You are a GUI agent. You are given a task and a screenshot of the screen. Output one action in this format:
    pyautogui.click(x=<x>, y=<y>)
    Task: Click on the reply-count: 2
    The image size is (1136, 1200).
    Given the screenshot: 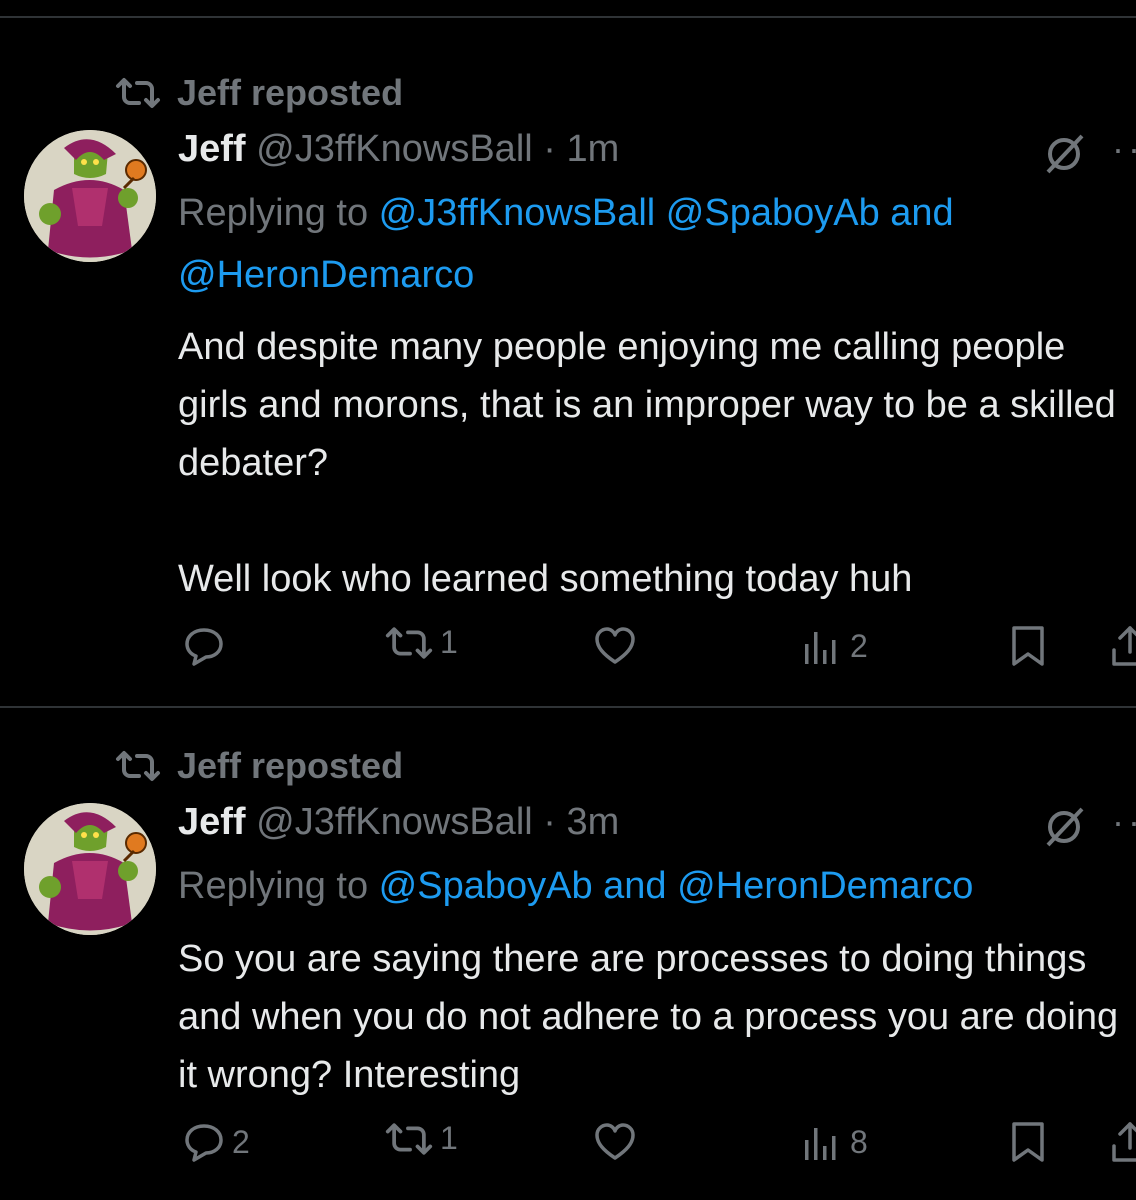 What is the action you would take?
    pyautogui.click(x=241, y=1141)
    